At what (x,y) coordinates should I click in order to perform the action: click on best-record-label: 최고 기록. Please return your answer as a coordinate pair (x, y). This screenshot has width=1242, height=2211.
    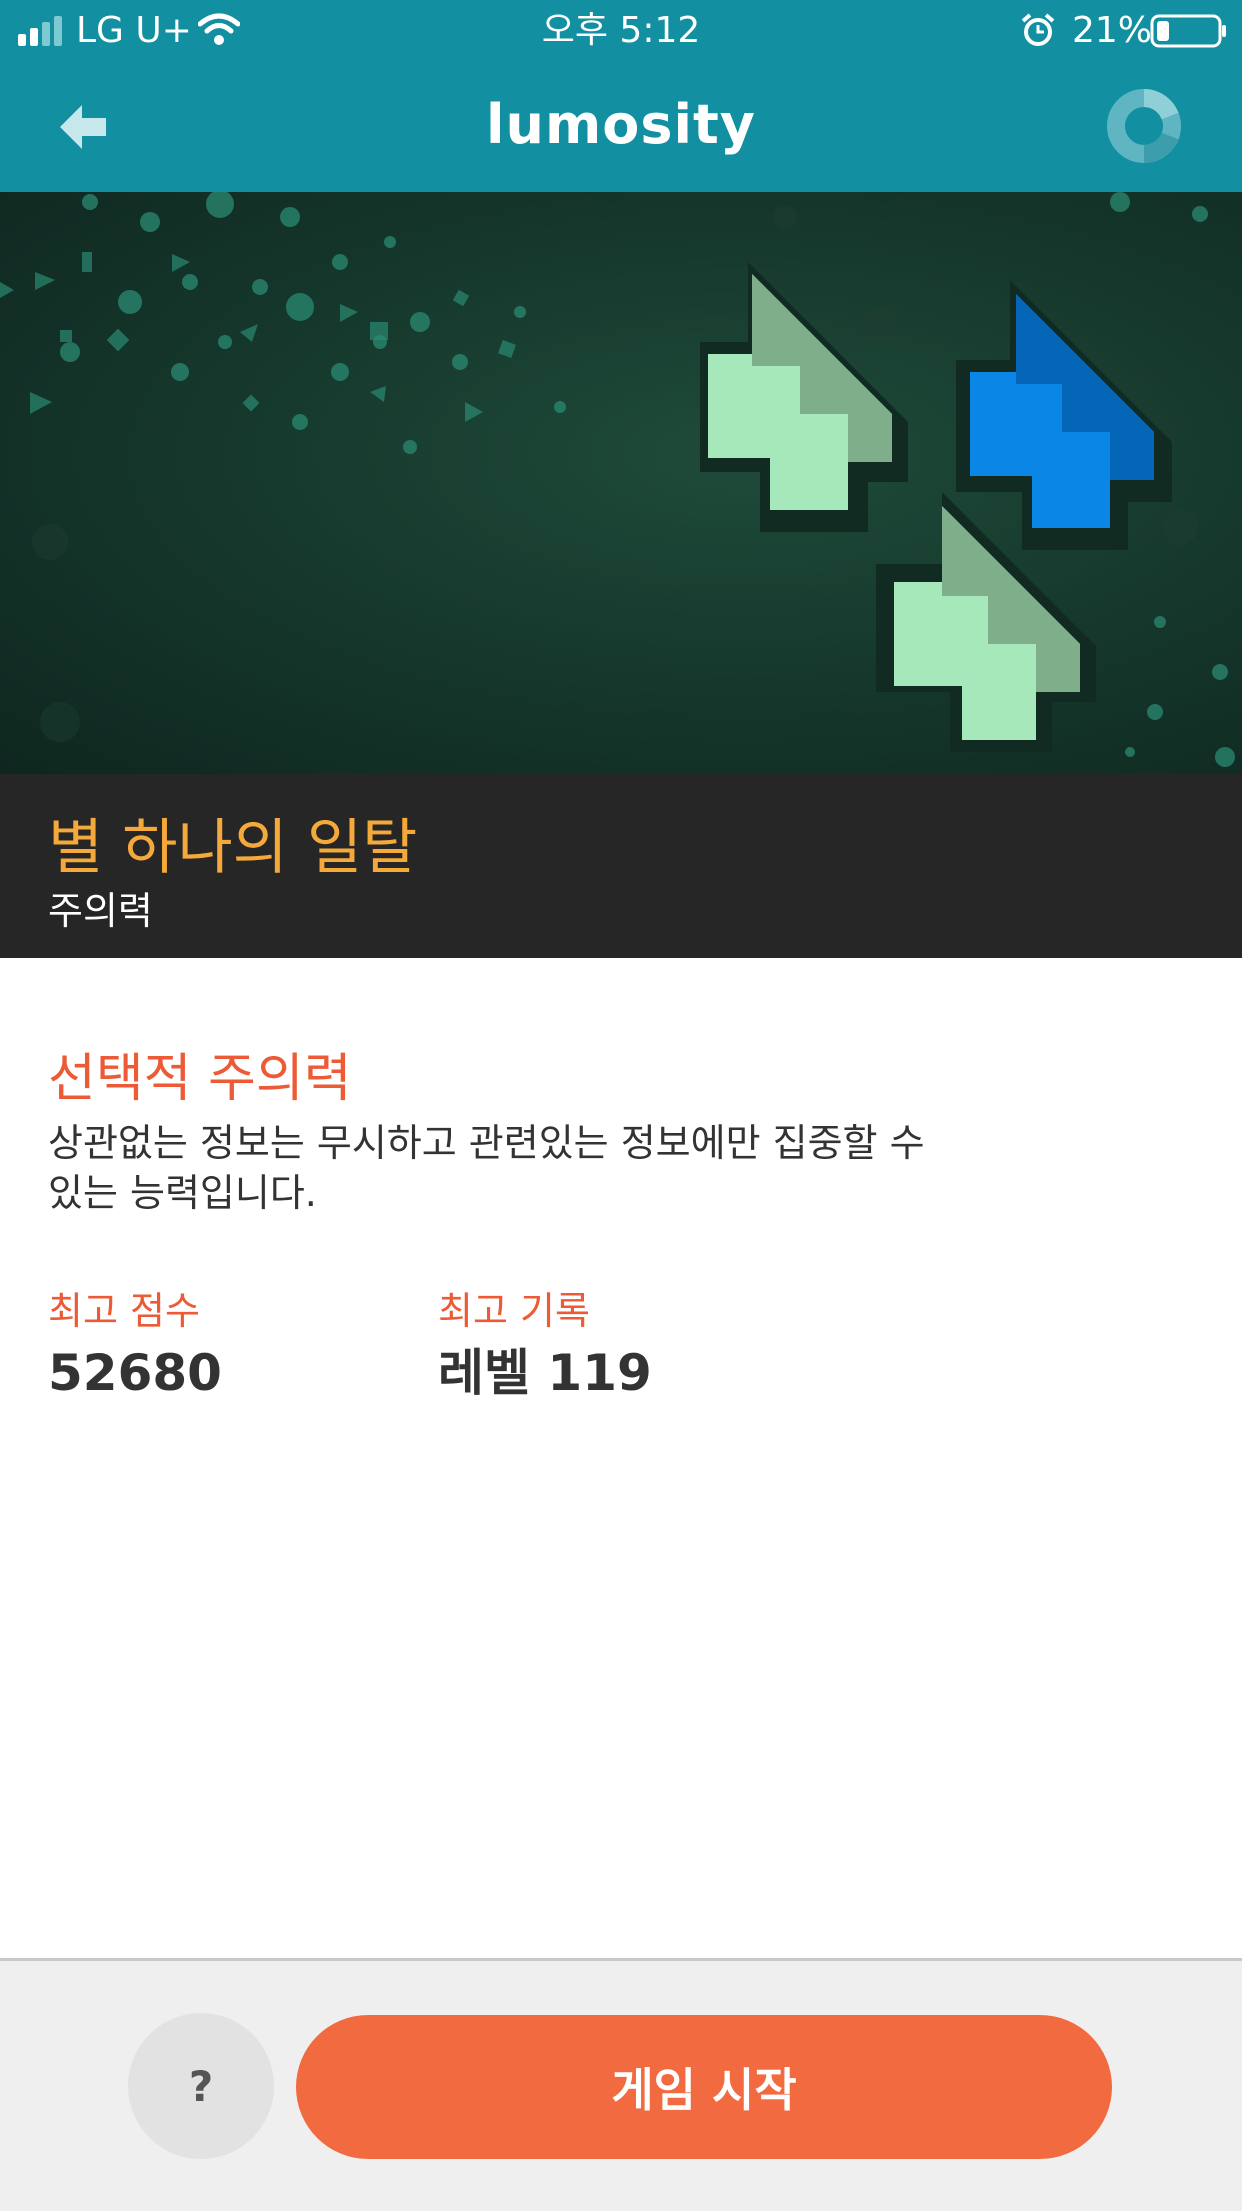
    Looking at the image, I should click on (514, 1311).